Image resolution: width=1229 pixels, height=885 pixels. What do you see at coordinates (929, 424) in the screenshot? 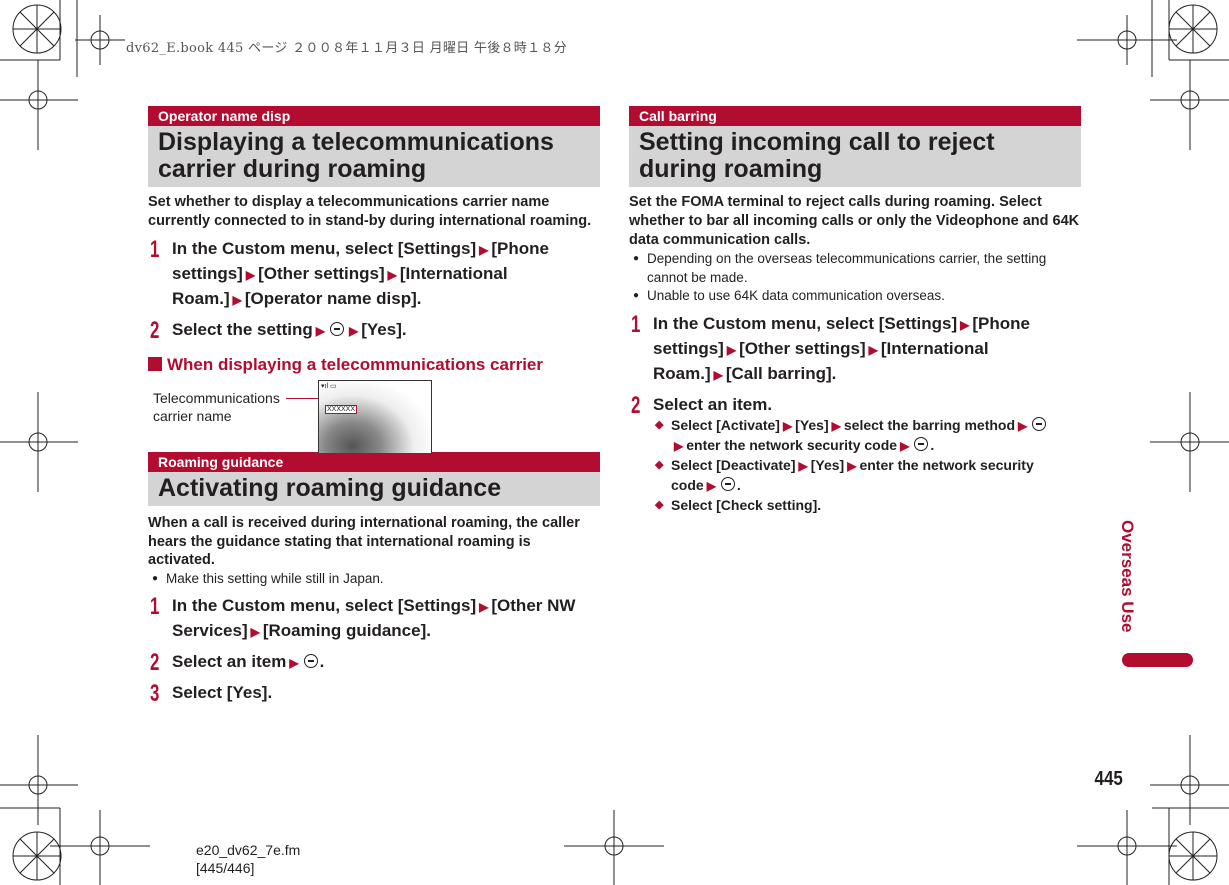
I see `sub-text: select the barring method` at bounding box center [929, 424].